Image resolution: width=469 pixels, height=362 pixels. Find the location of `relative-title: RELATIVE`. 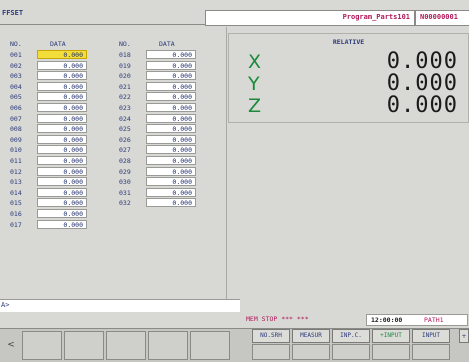

relative-title: RELATIVE is located at coordinates (348, 42).